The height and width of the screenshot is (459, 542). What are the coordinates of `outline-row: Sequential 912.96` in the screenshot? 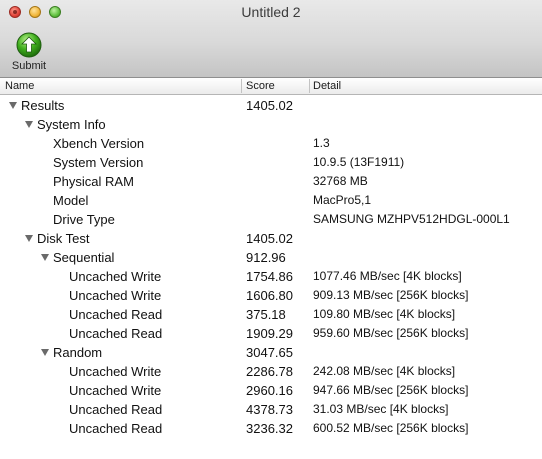 It's located at (271, 257).